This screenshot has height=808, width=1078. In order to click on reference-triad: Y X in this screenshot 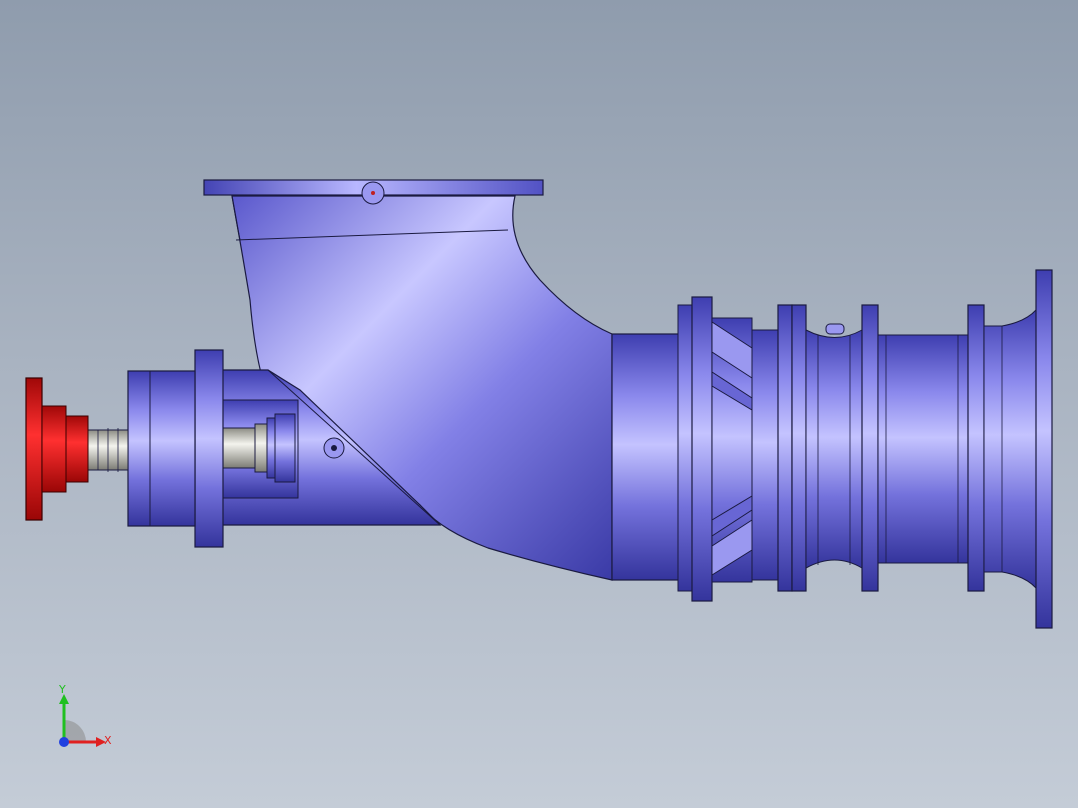, I will do `click(85, 715)`.